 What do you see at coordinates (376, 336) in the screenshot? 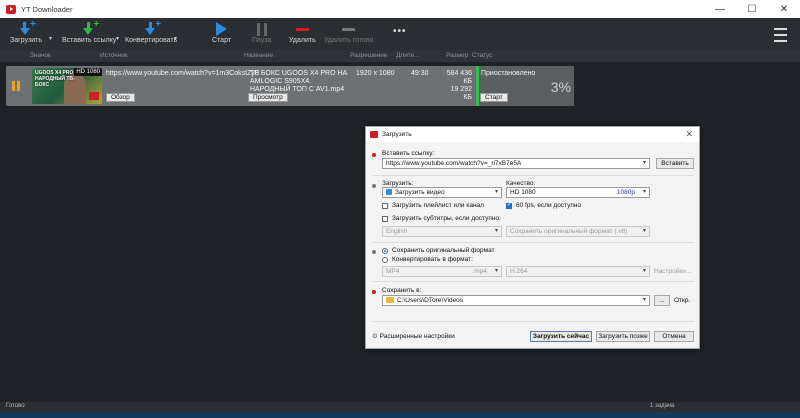
I see `settings-gear-icon: ⚙` at bounding box center [376, 336].